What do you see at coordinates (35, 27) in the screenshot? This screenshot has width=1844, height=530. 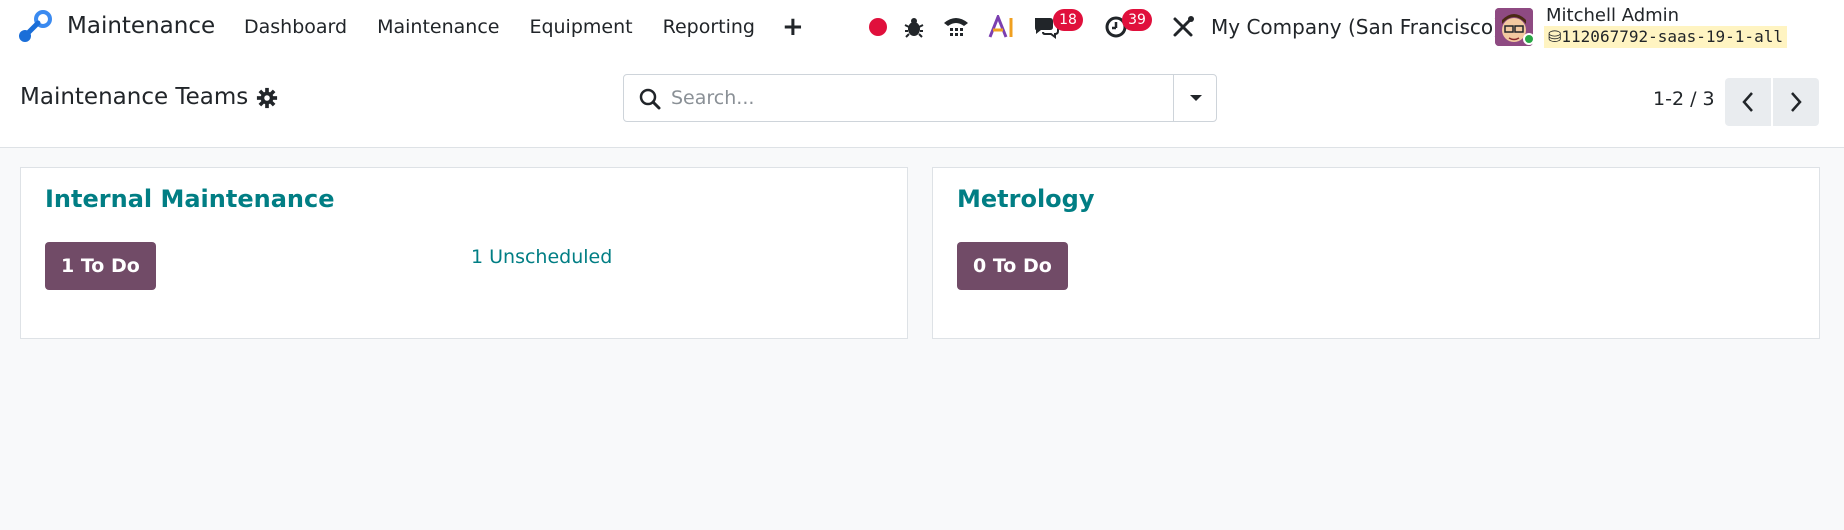 I see `app-logo-icon` at bounding box center [35, 27].